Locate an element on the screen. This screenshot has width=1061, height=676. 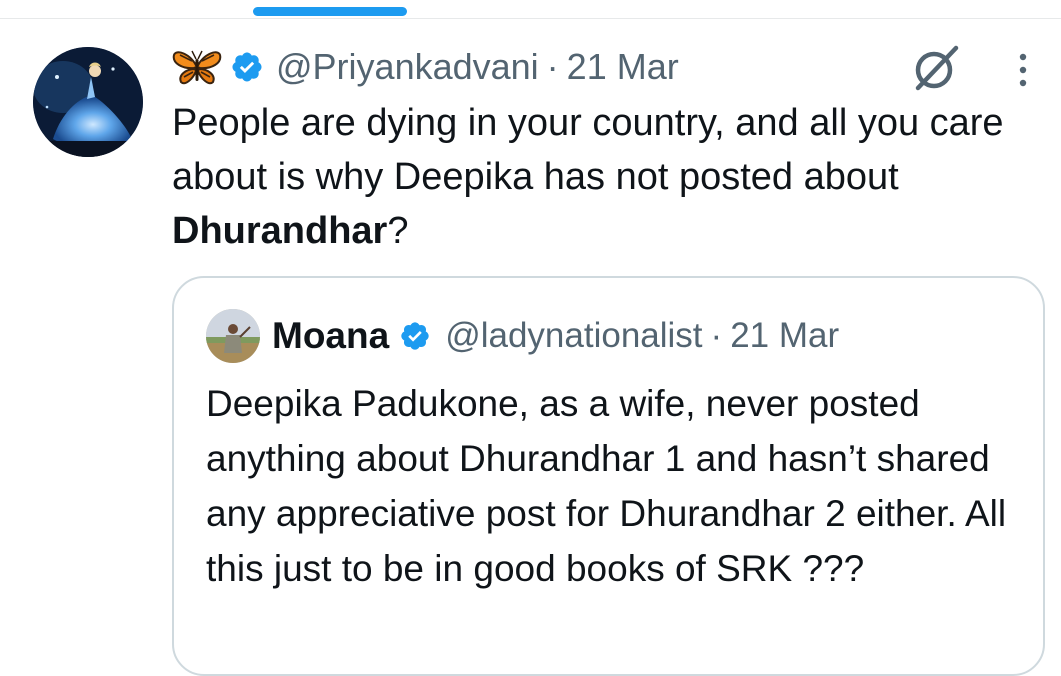
tweet-text-bold: Dhurandhar is located at coordinates (280, 231).